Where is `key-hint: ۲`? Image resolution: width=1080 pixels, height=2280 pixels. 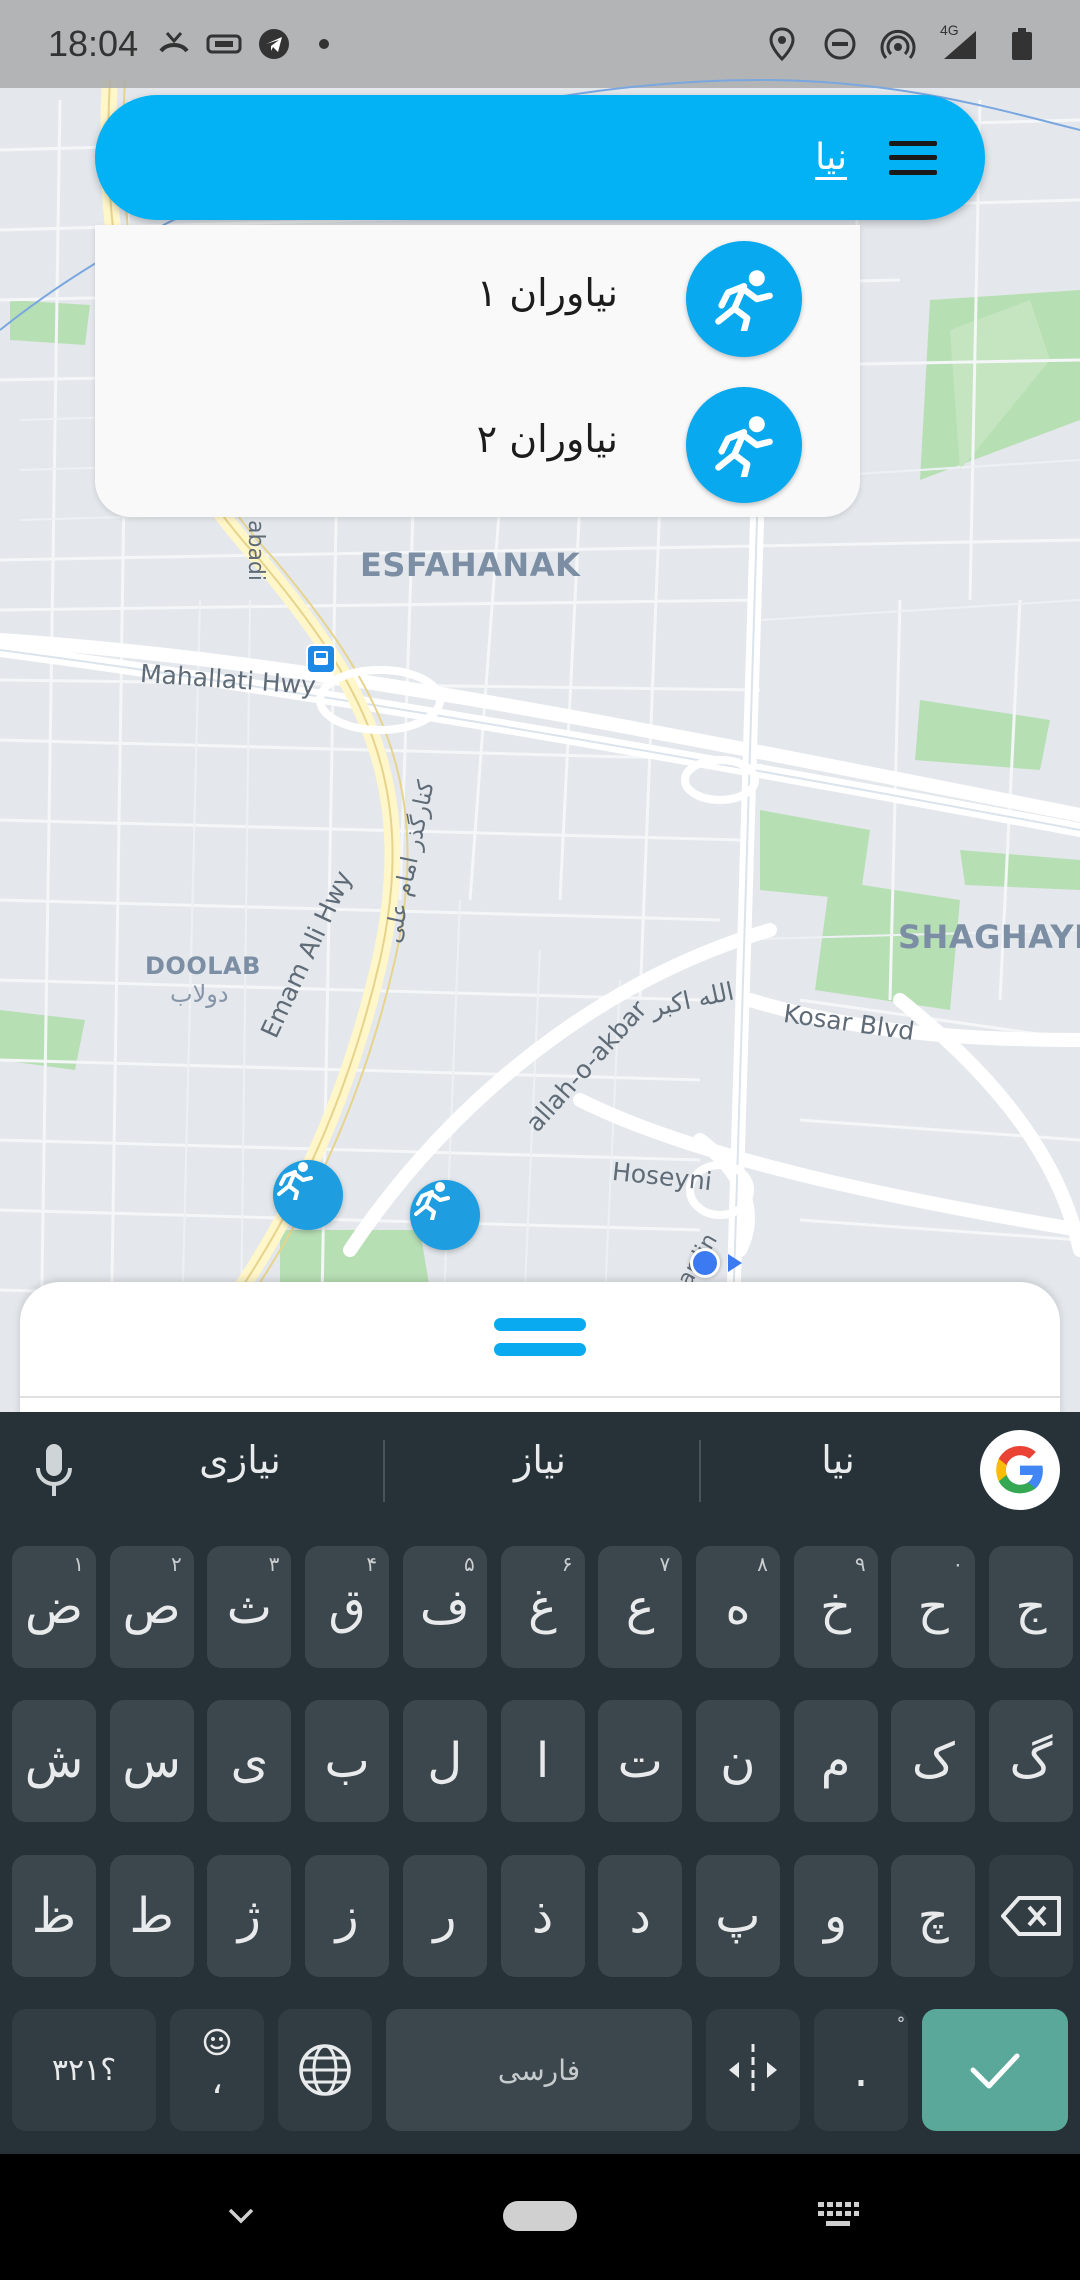 key-hint: ۲ is located at coordinates (176, 1564).